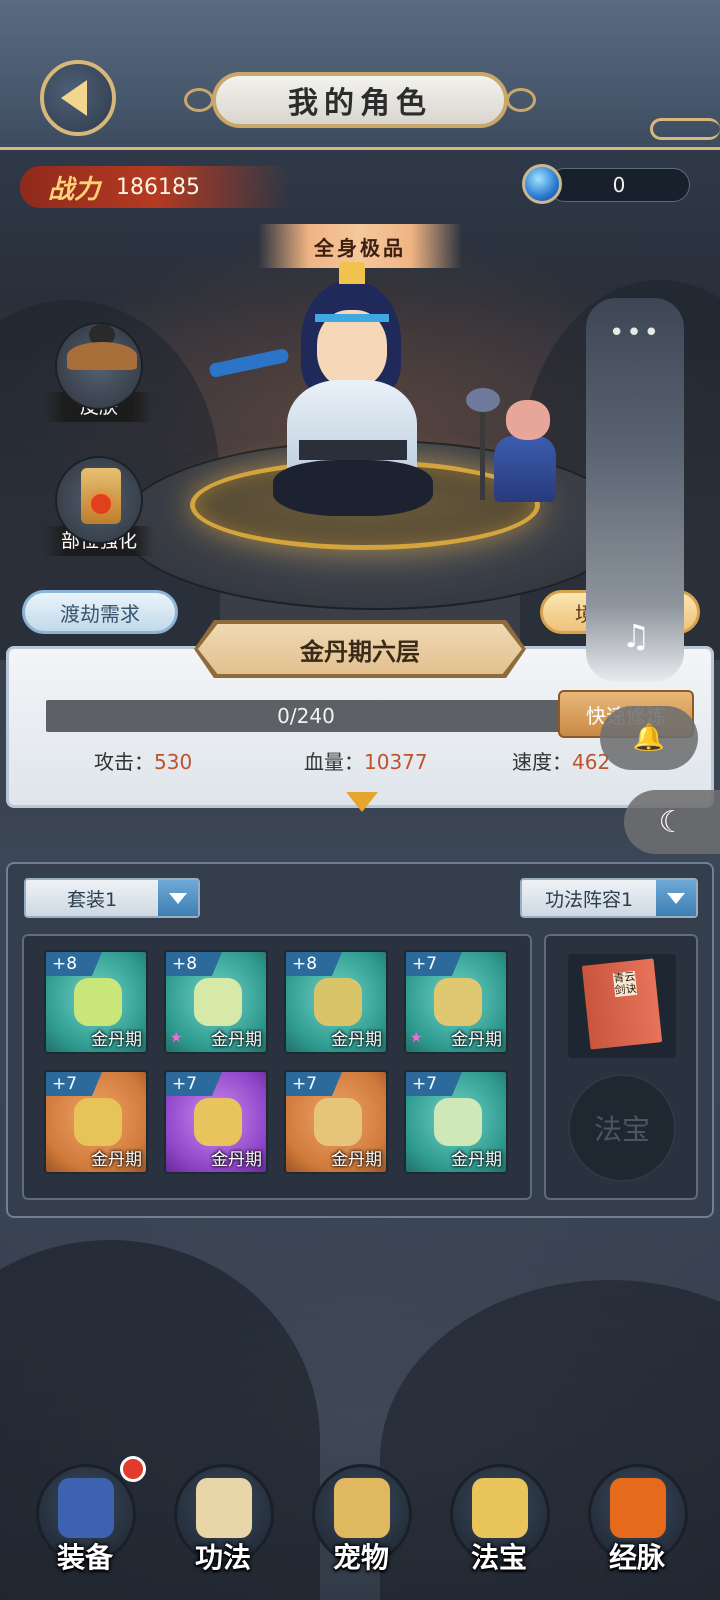  Describe the element at coordinates (74, 189) in the screenshot. I see `combat-power-label: 战力` at that location.